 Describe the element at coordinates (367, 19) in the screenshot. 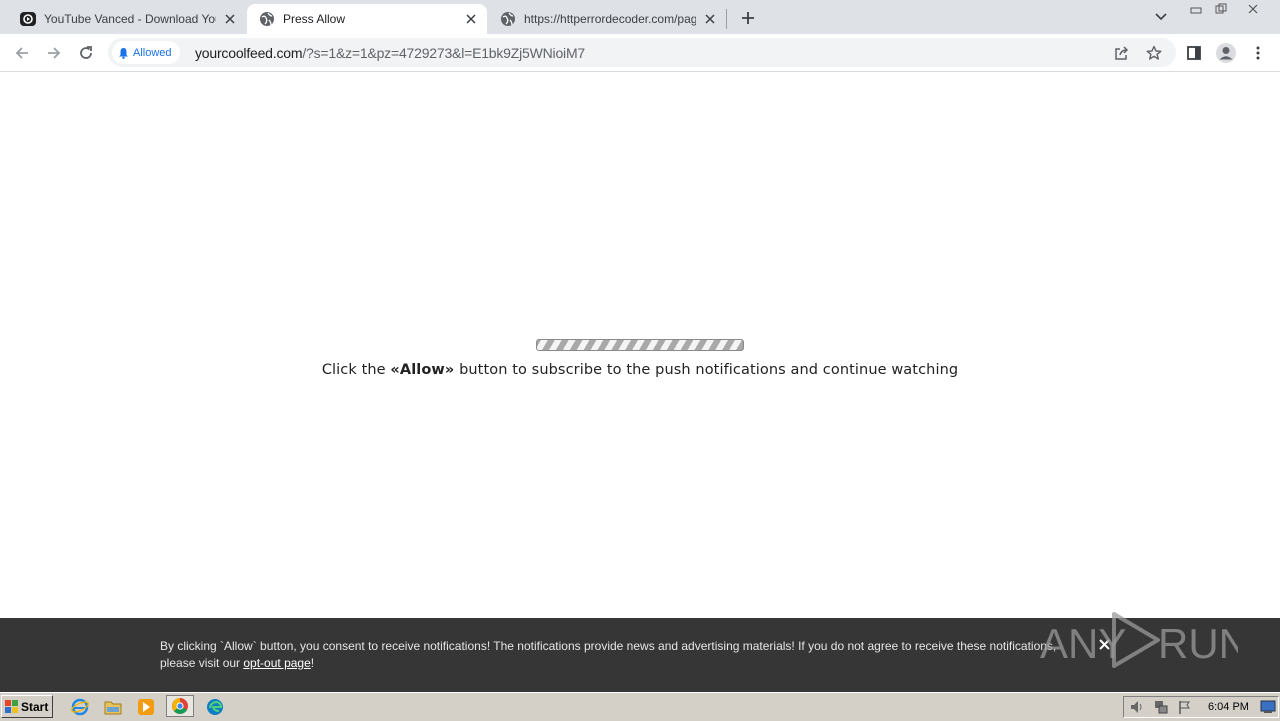

I see `tab-press-allow: Press Allow` at that location.